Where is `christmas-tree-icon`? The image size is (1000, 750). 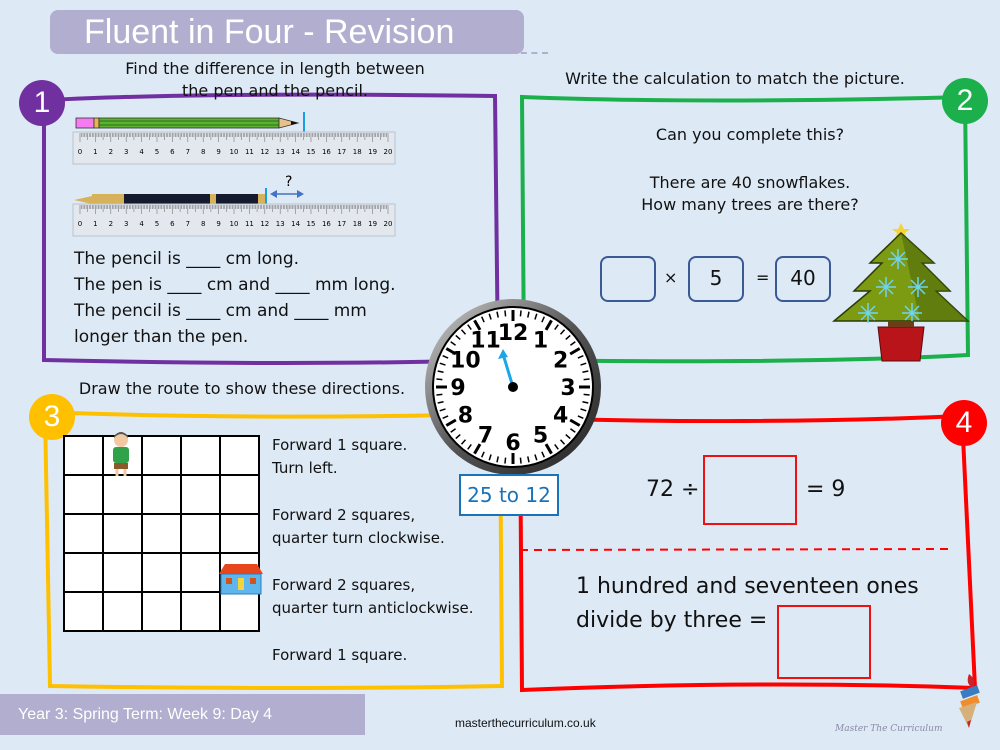
christmas-tree-icon is located at coordinates (900, 292).